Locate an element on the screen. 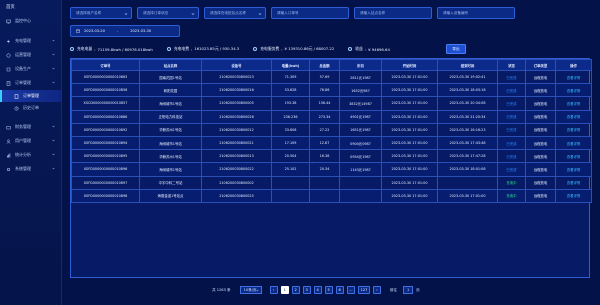  table-header-row: 订单号 站点名称 设备号 电量(kwh) 总金额 折扣 开始时间 结束时间 状态 订单类型 操作 is located at coordinates (331, 65).